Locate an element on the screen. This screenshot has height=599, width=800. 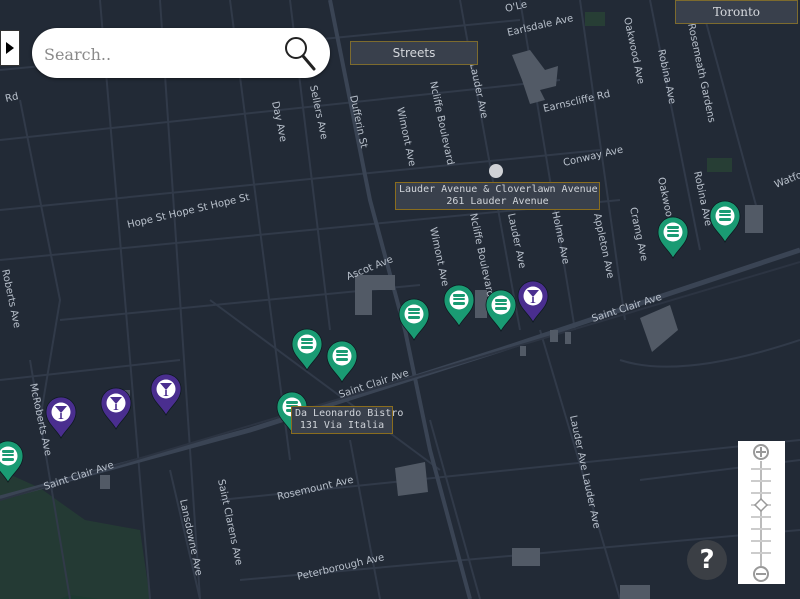
play-arrow-icon is located at coordinates (10, 48).